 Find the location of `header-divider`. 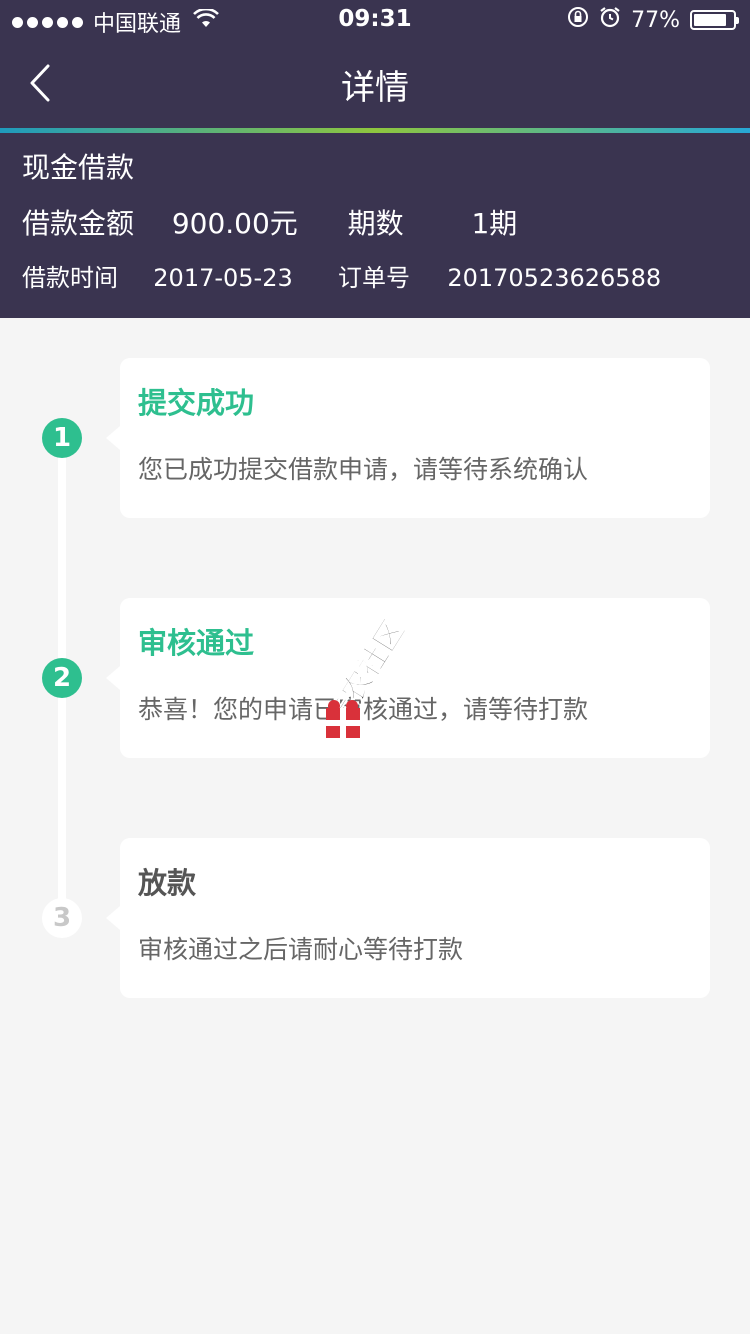

header-divider is located at coordinates (375, 130).